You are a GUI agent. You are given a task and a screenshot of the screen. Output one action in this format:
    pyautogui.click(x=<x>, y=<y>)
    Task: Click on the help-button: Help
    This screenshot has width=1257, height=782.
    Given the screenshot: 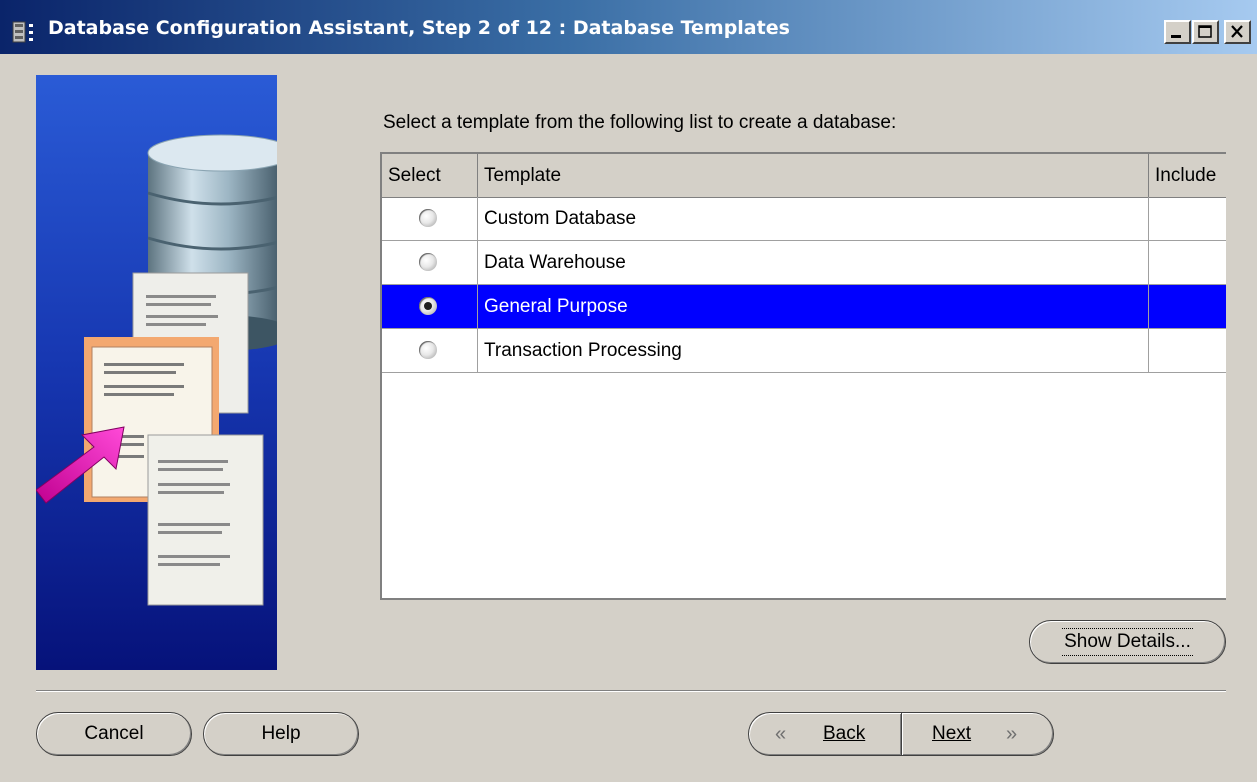 What is the action you would take?
    pyautogui.click(x=281, y=734)
    